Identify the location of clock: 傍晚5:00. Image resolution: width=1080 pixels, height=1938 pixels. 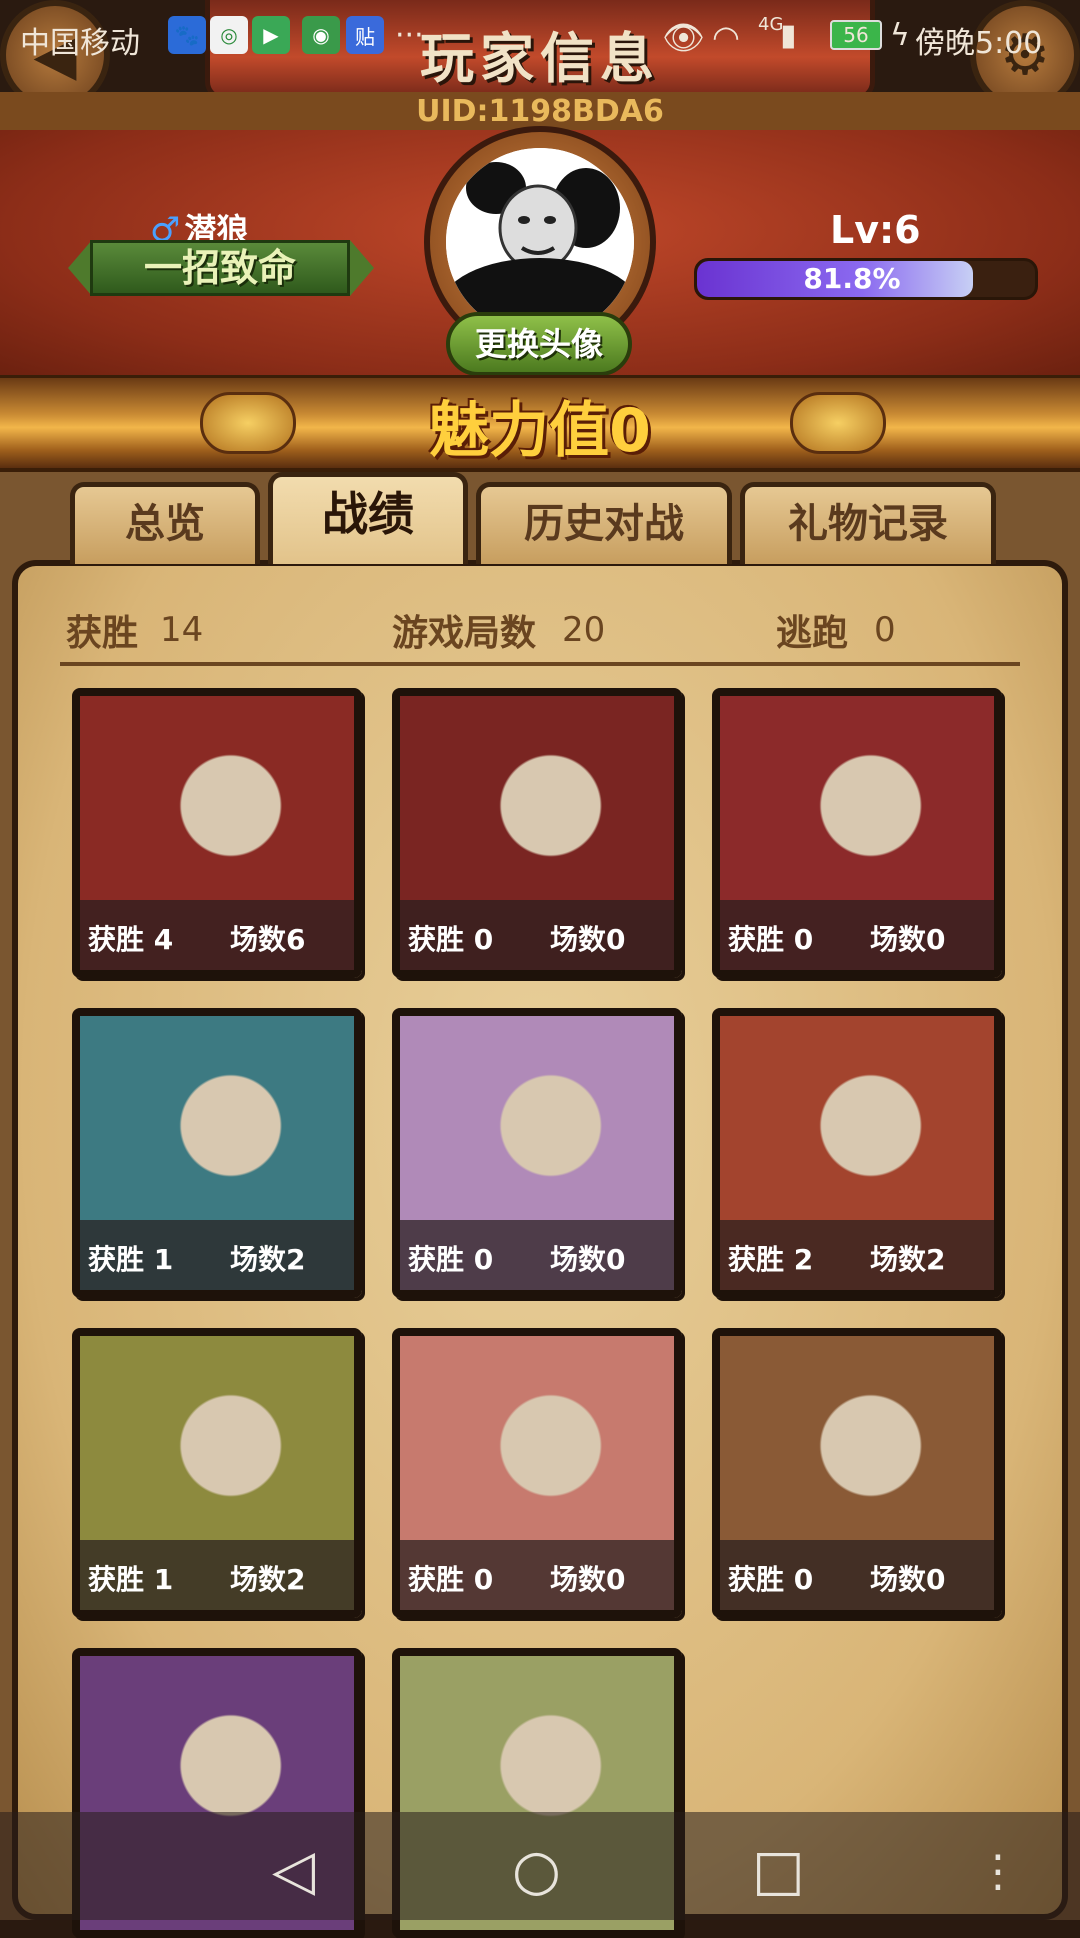
(979, 43).